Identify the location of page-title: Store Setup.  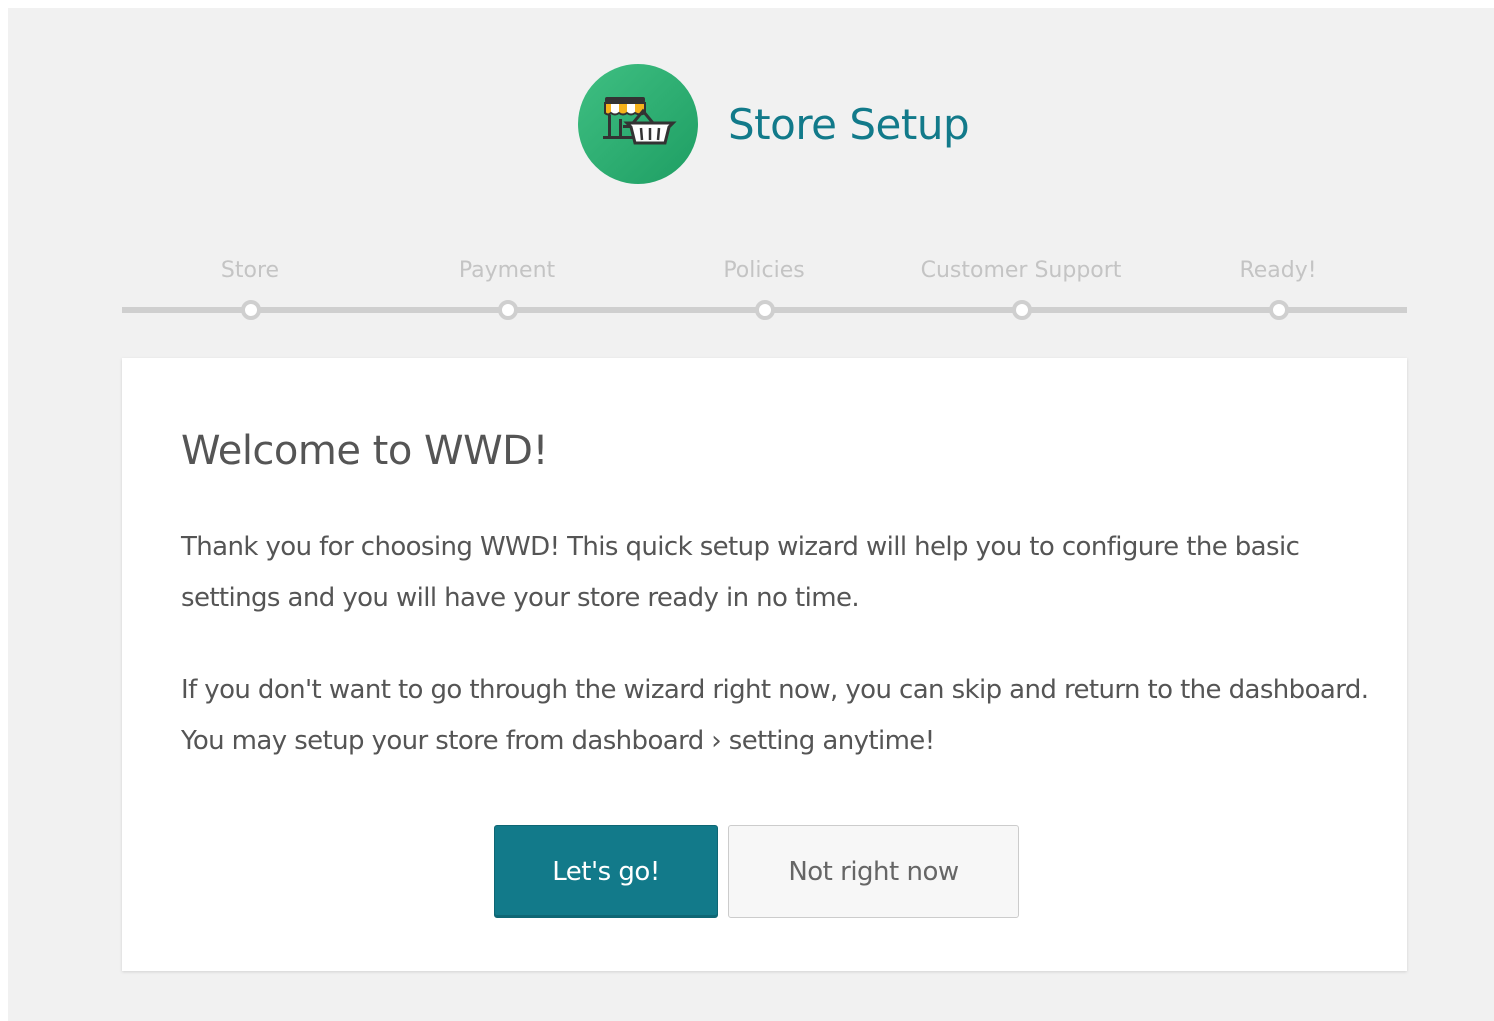
(849, 124).